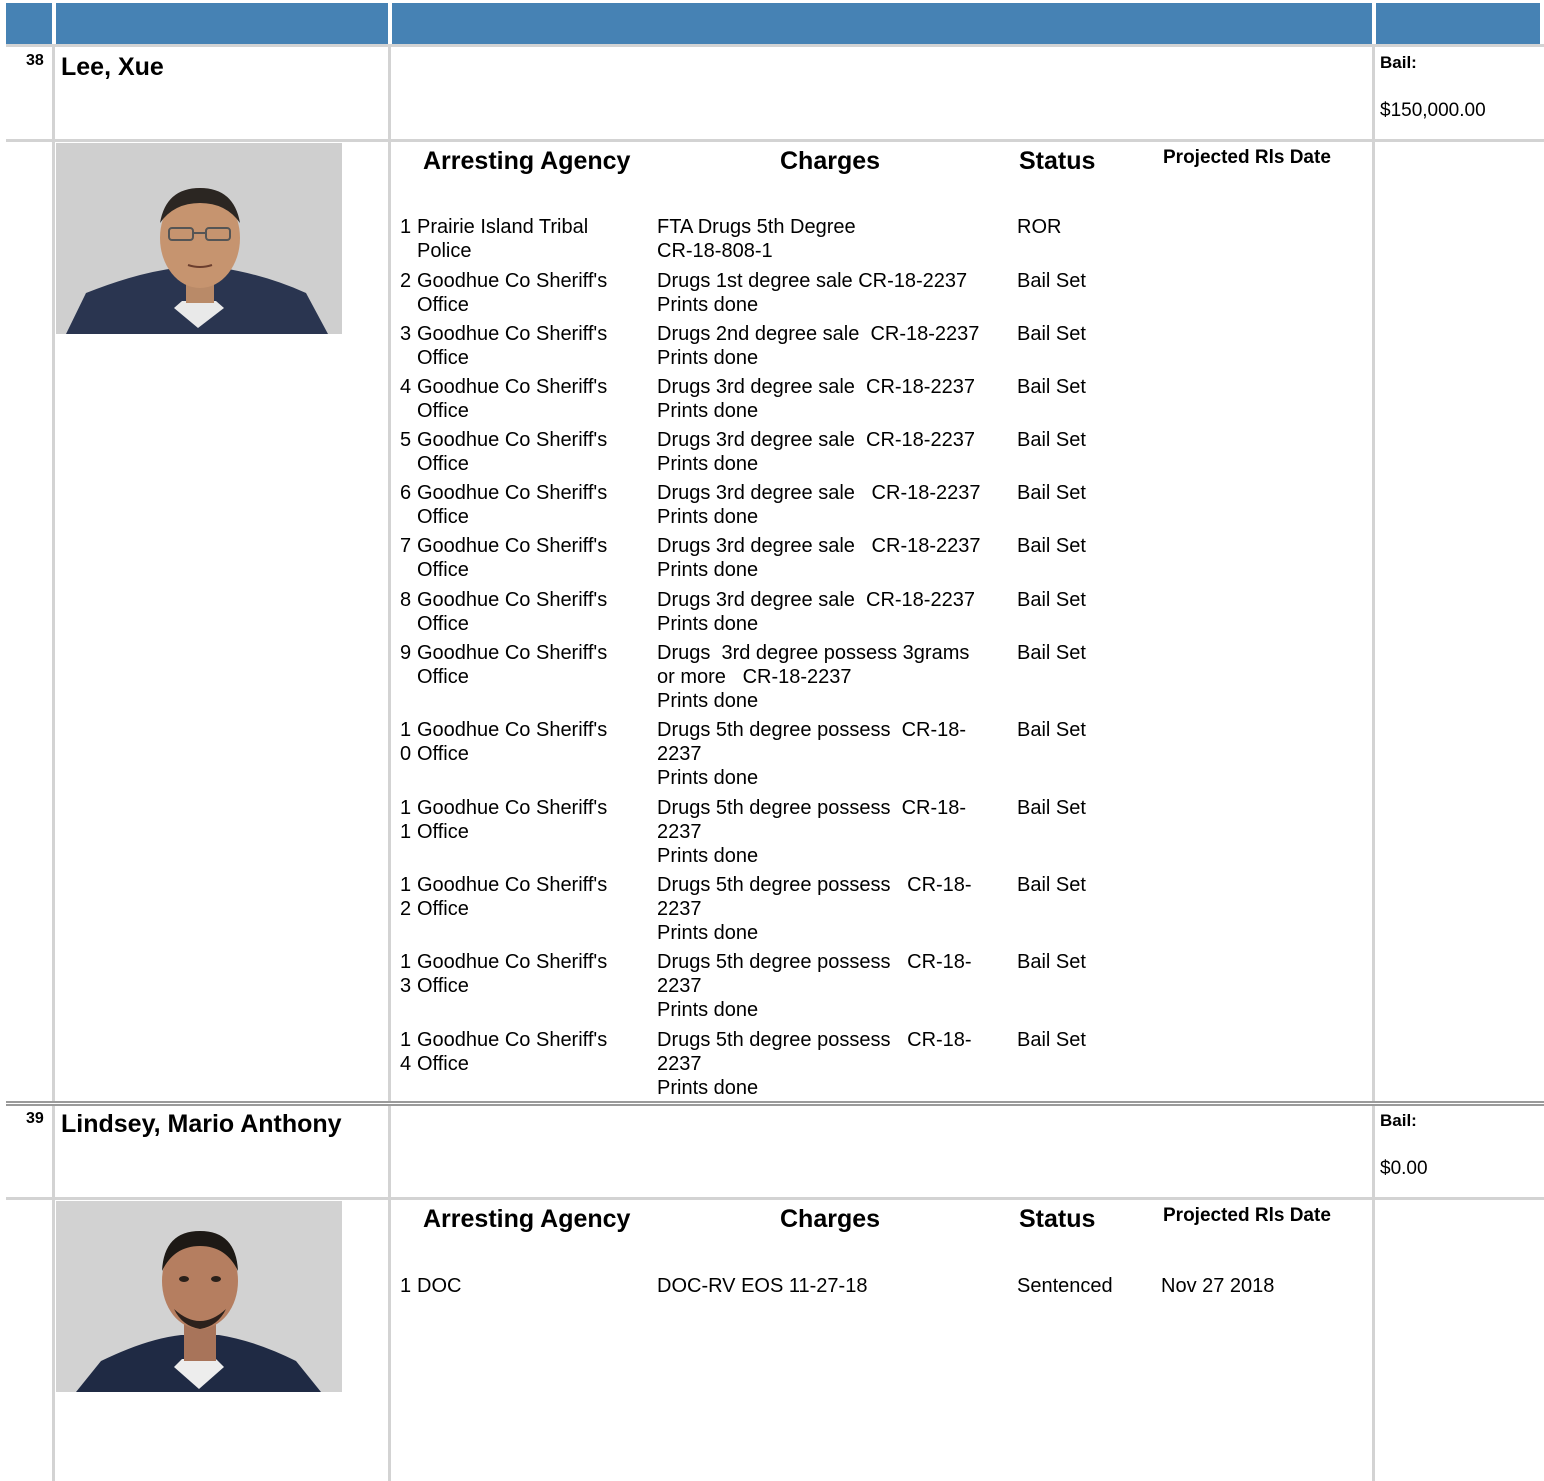 Image resolution: width=1544 pixels, height=1481 pixels. Describe the element at coordinates (1458, 23) in the screenshot. I see `table-header-col-bail` at that location.